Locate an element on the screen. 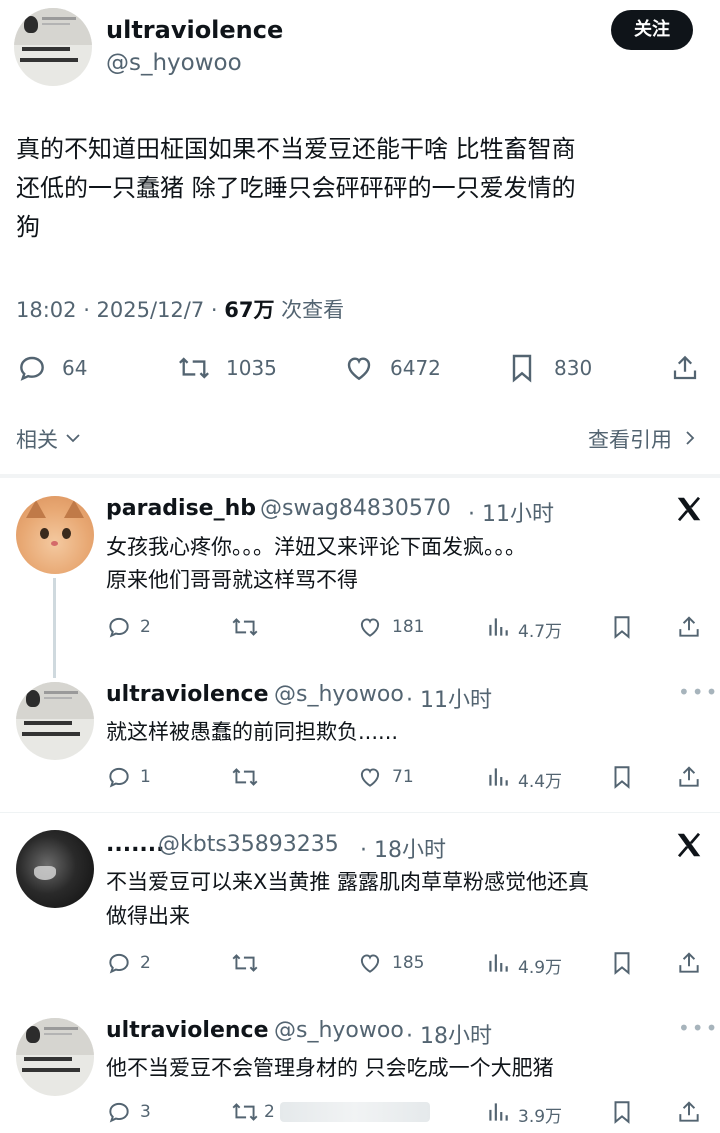  reply-author-handle: @swag84830570 is located at coordinates (355, 508).